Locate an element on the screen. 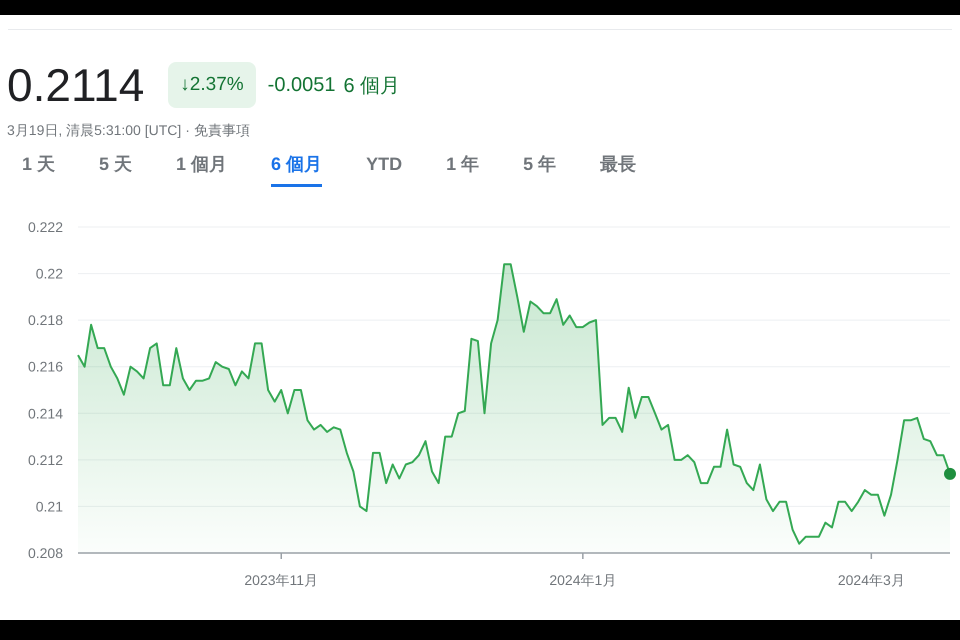  x-axis-label: 2024年1月 is located at coordinates (582, 580).